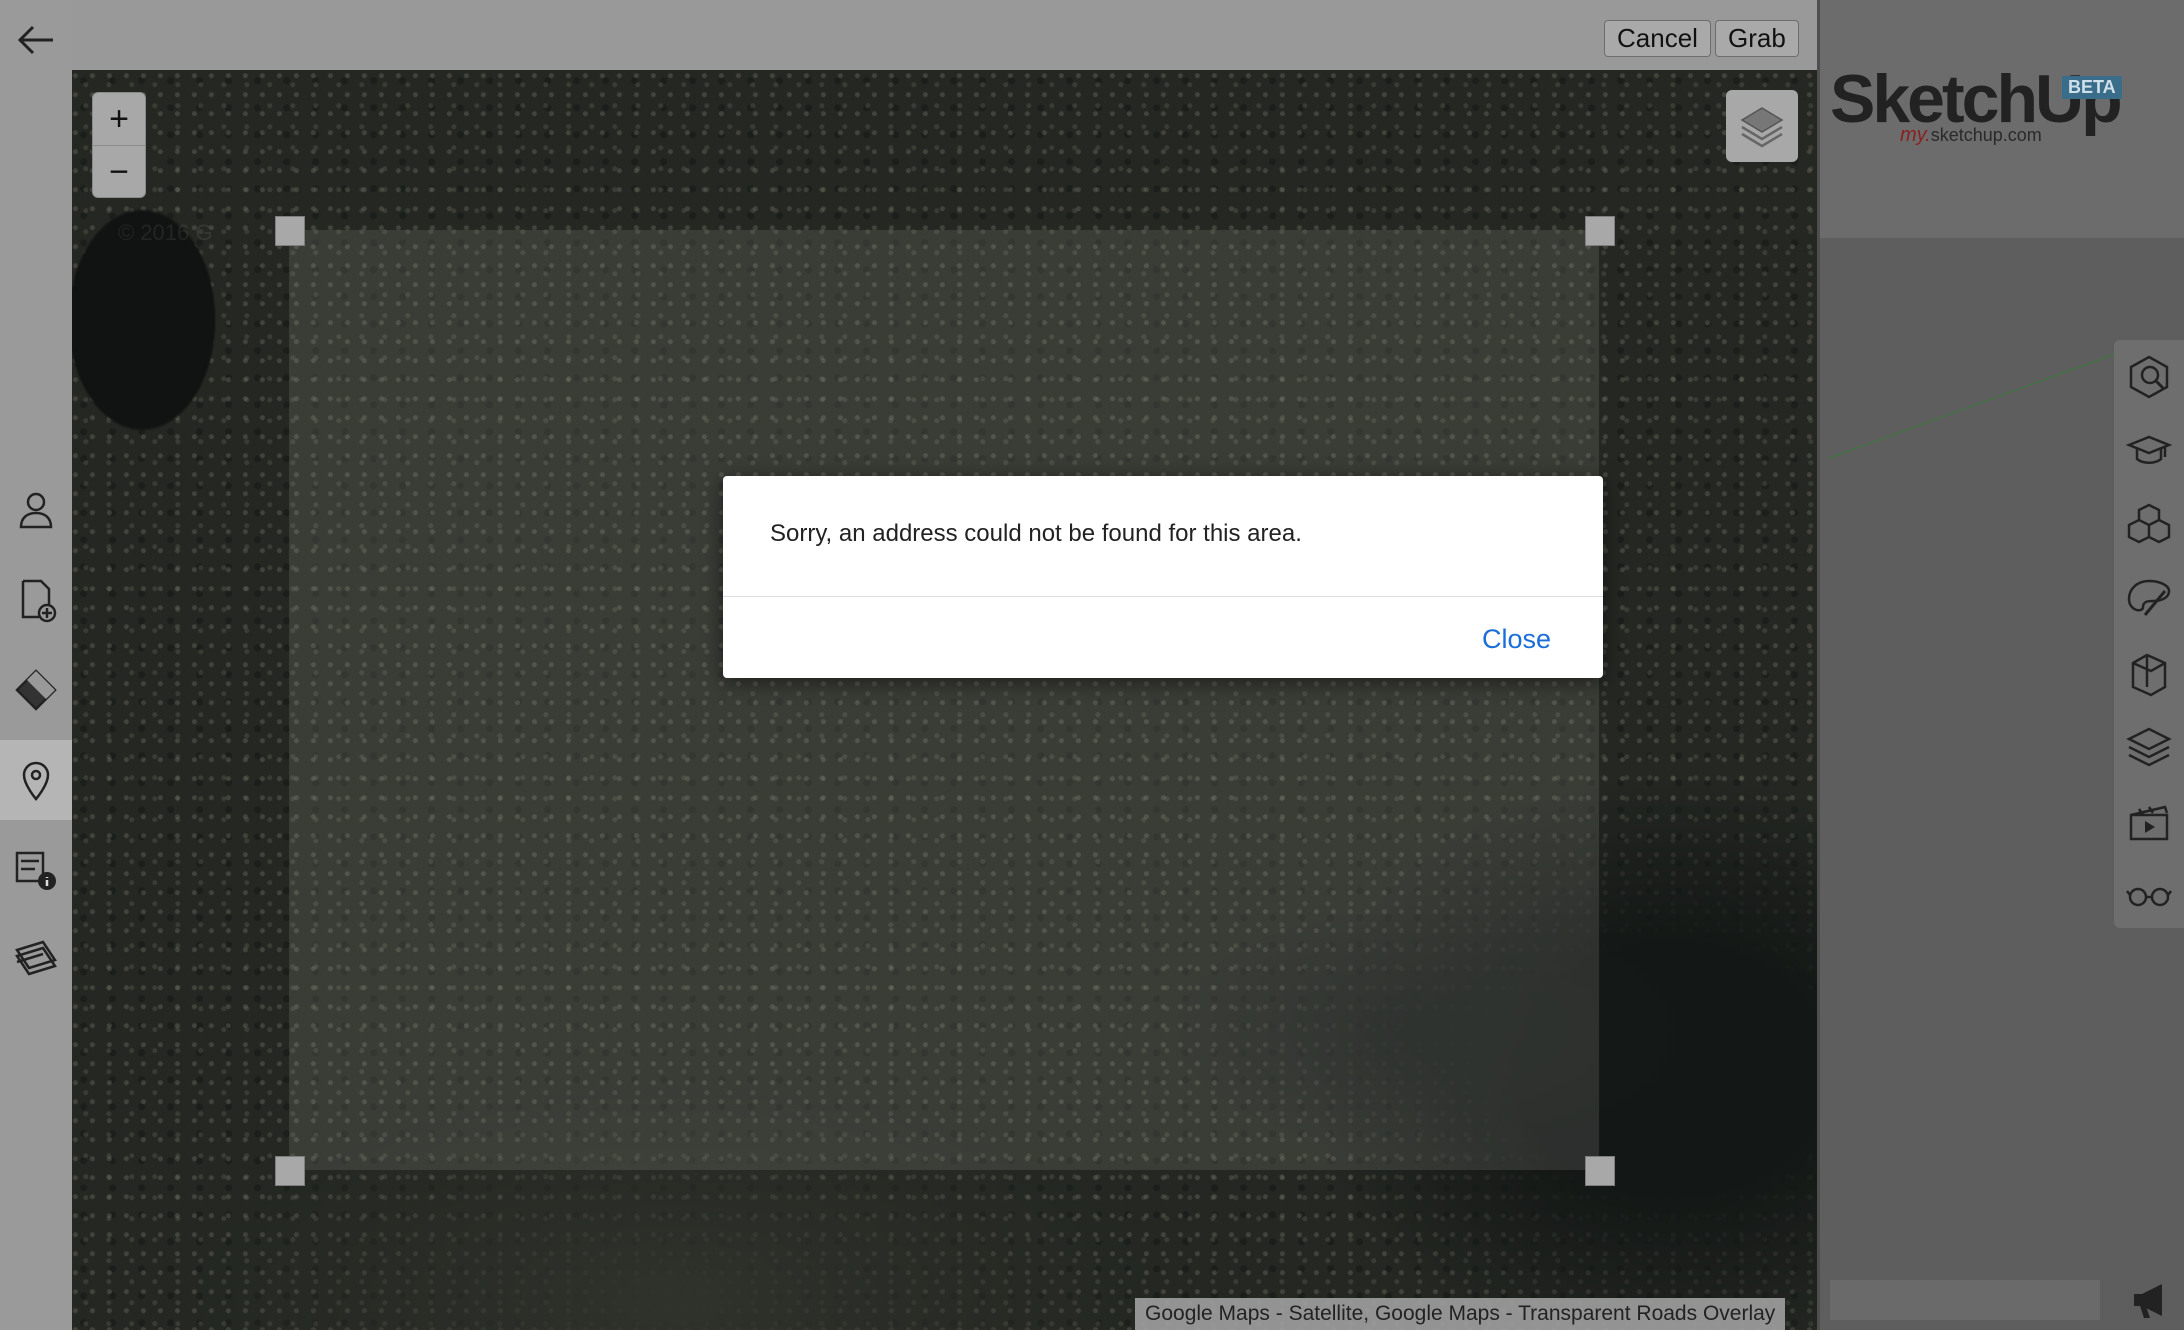 The image size is (2184, 1330). What do you see at coordinates (944, 35) in the screenshot?
I see `location-toolbar: Cancel Grab` at bounding box center [944, 35].